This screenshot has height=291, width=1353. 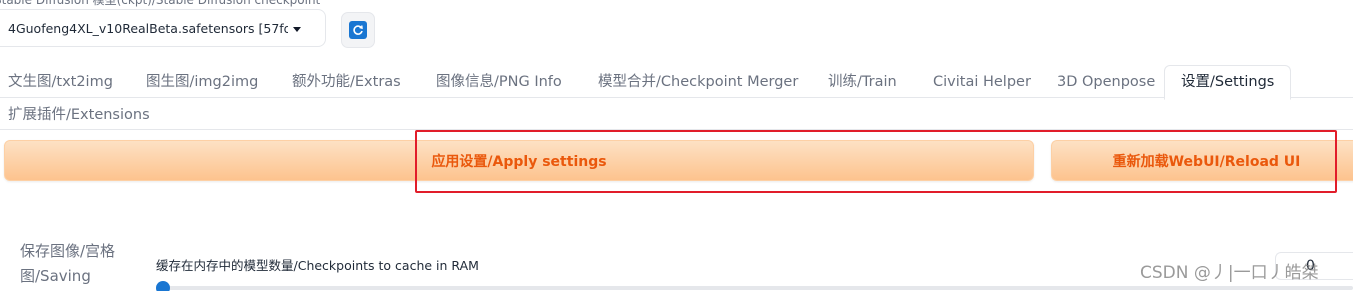 I want to click on tab-img2img: 图生图/img2img, so click(x=202, y=82).